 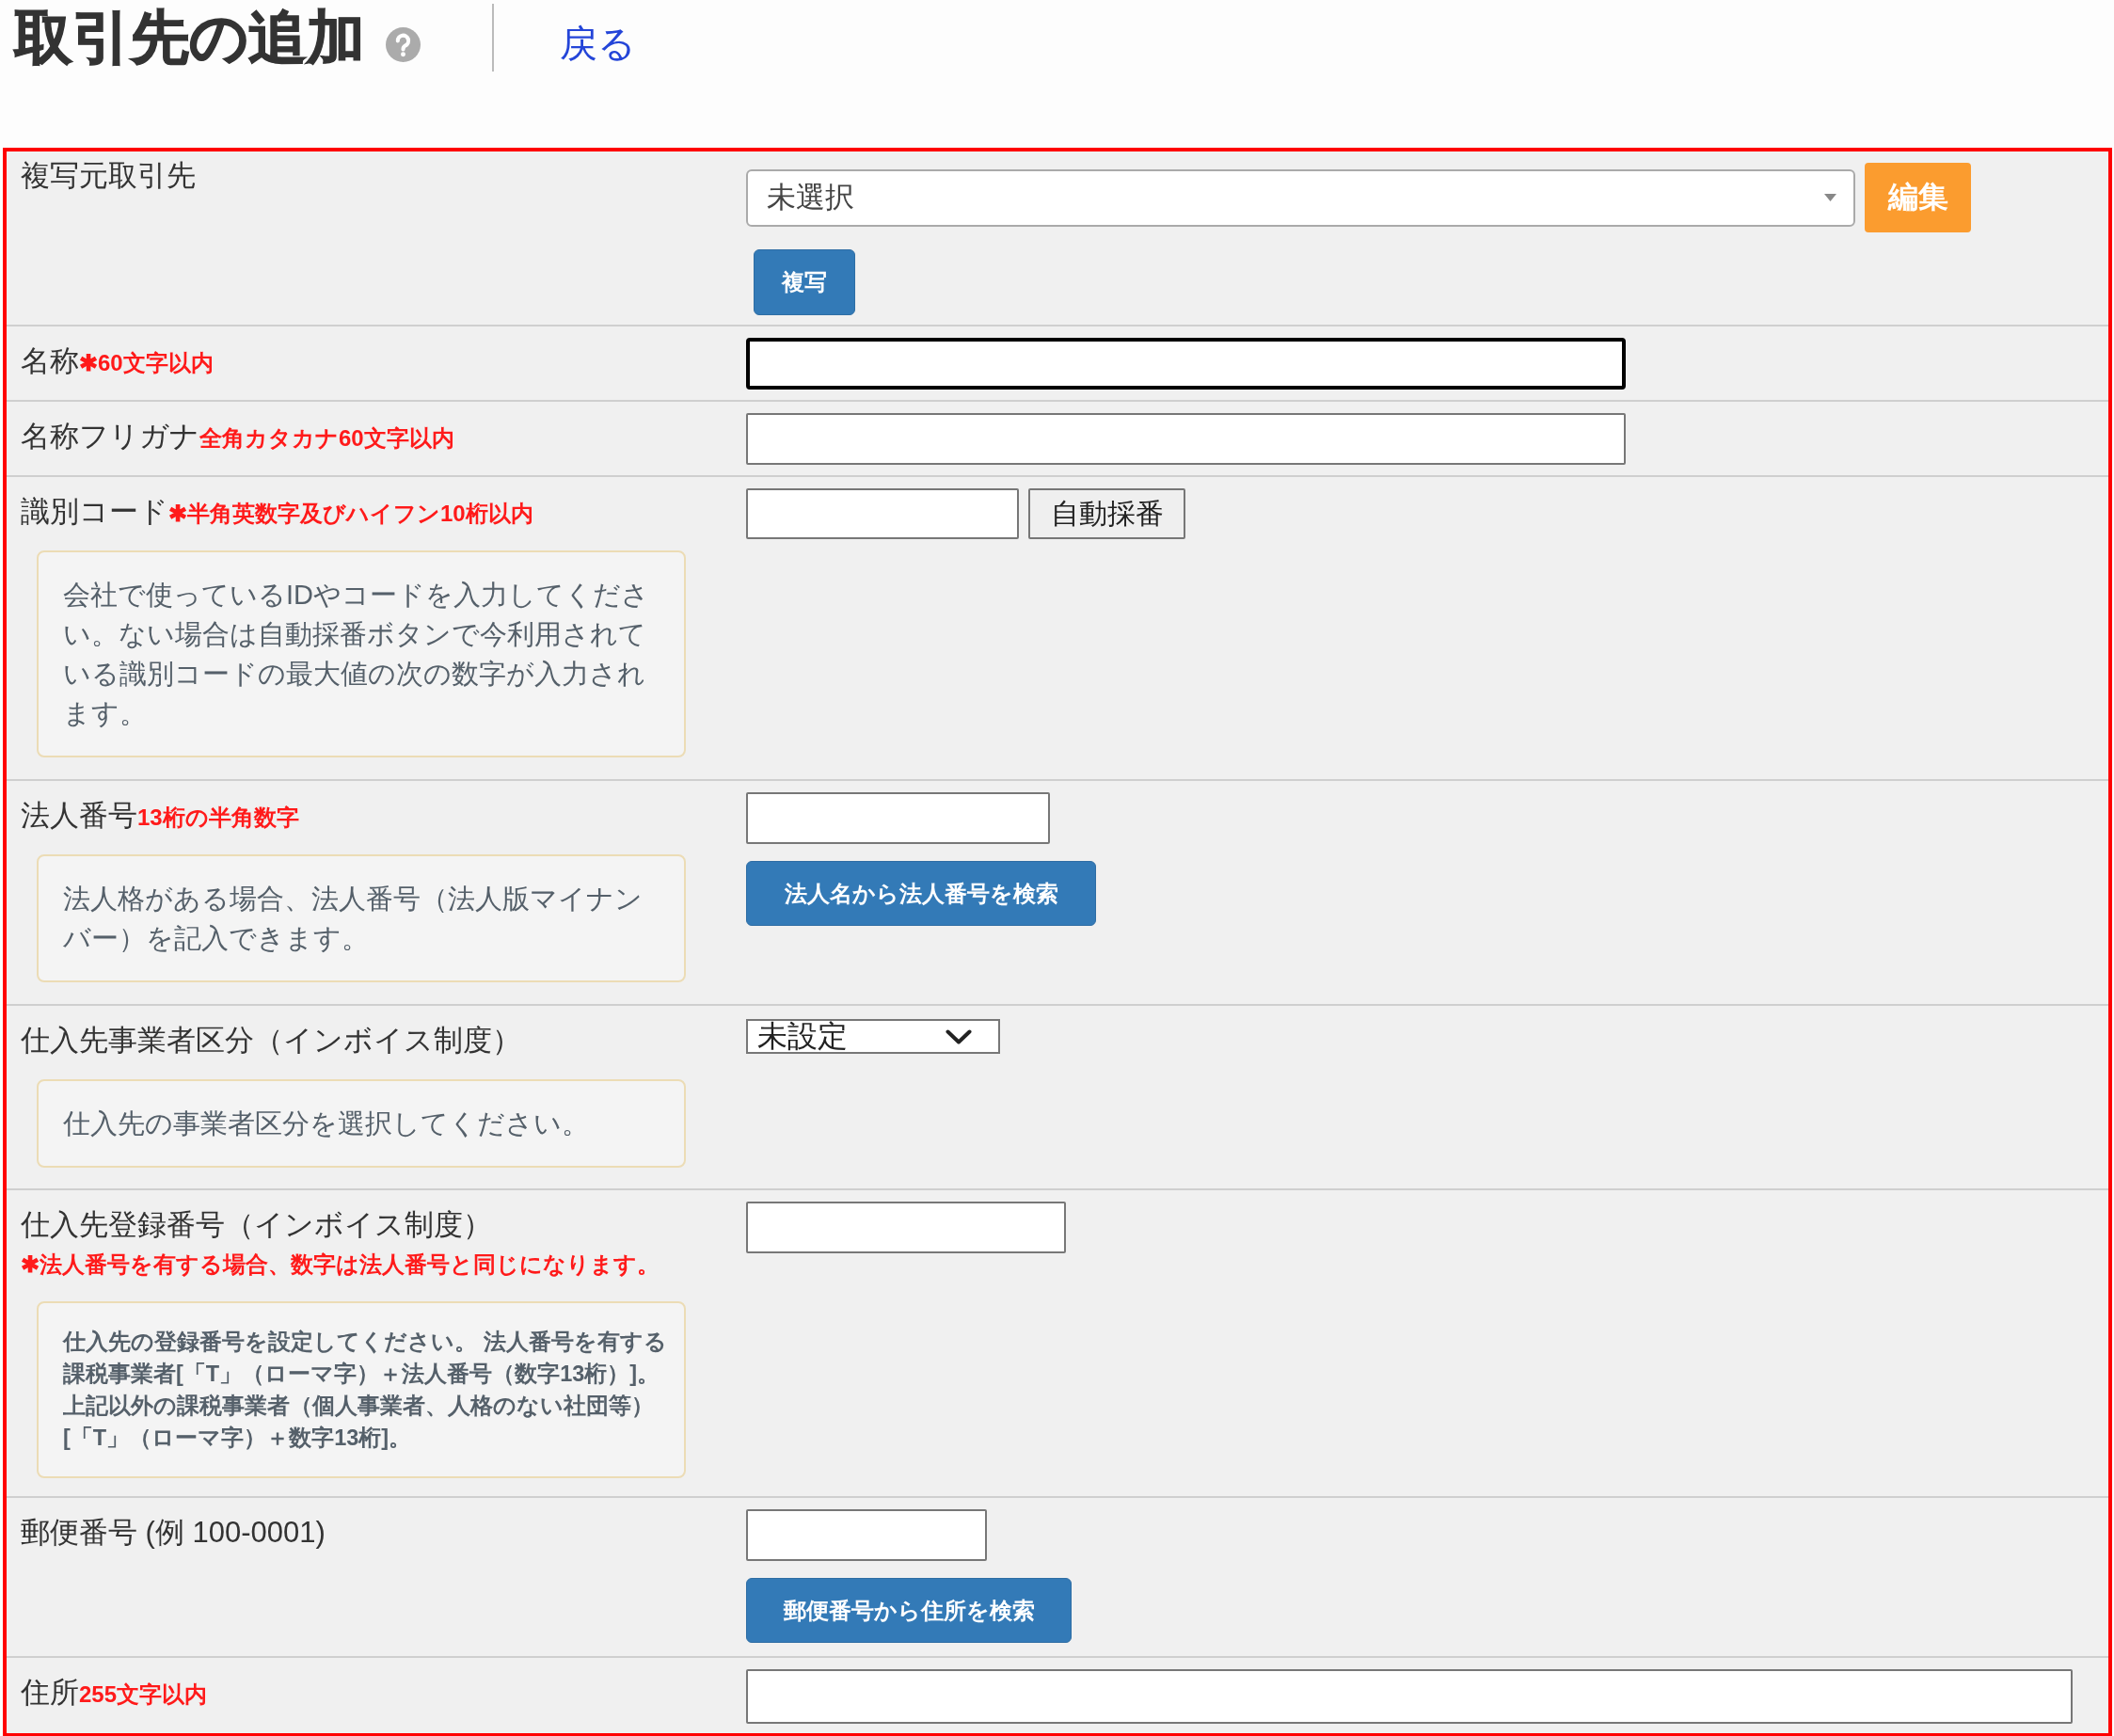 I want to click on field-note: ✱60文字以内, so click(x=146, y=363).